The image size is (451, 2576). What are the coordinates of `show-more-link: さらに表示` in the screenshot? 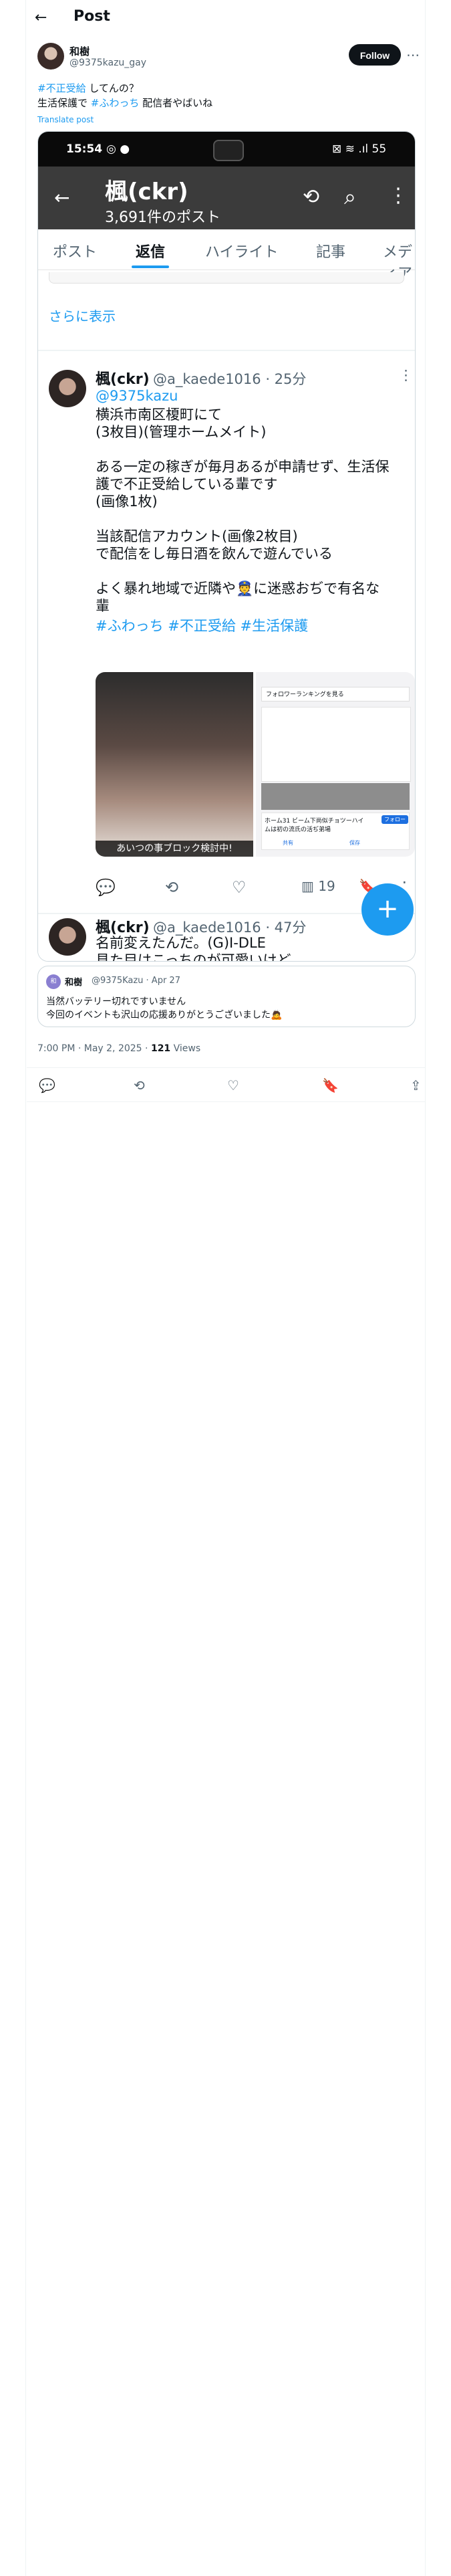 It's located at (82, 315).